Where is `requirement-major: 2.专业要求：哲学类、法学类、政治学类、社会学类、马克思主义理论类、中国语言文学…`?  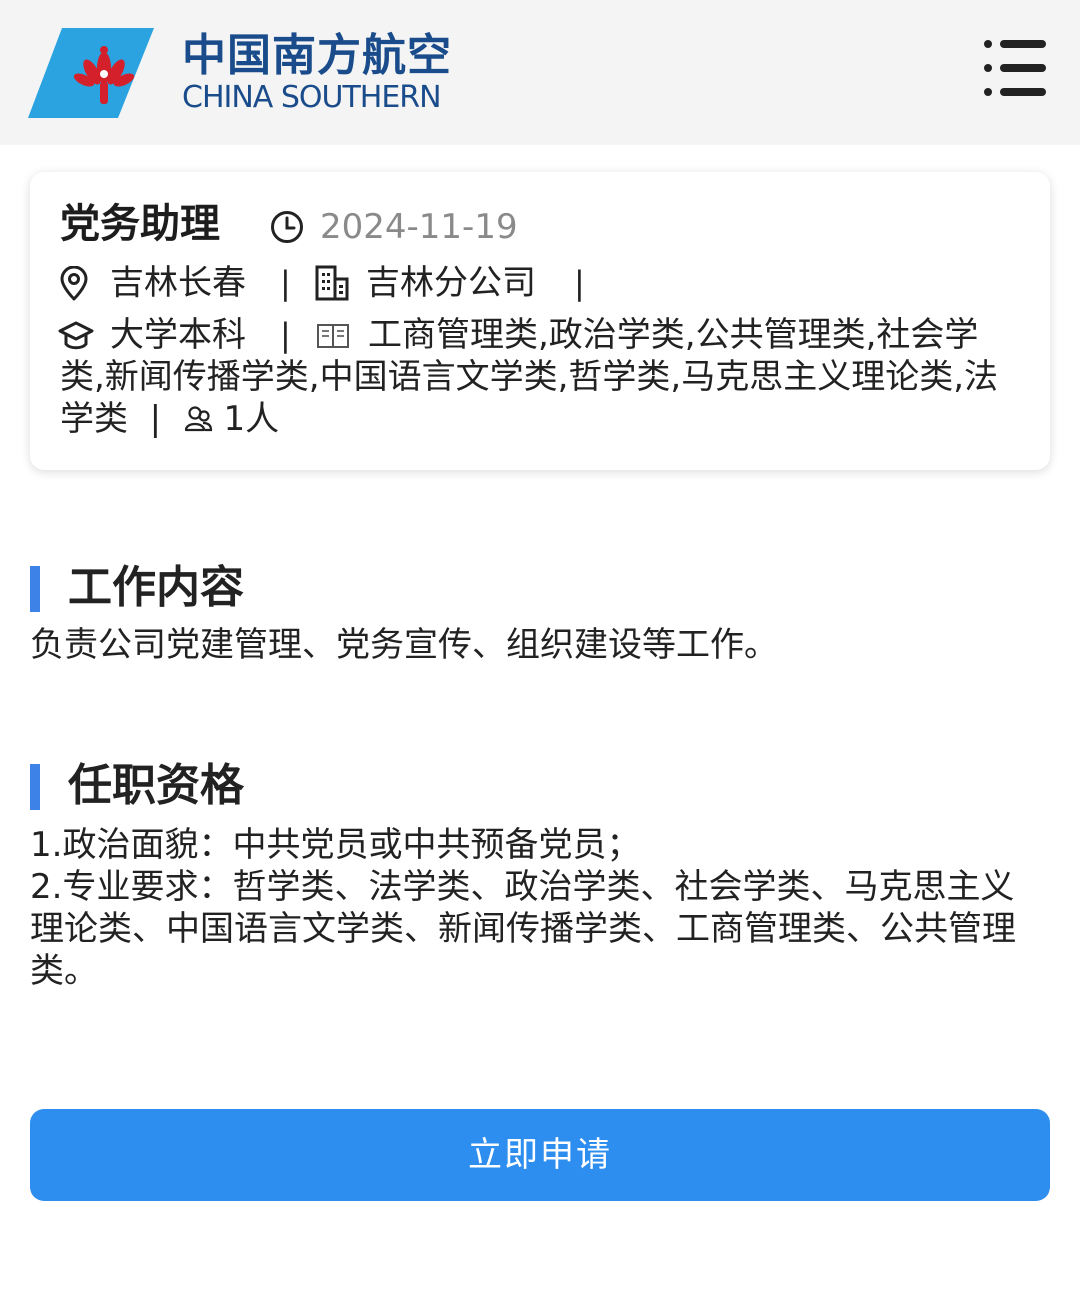
requirement-major: 2.专业要求：哲学类、法学类、政治学类、社会学类、马克思主义理论类、中国语言文学… is located at coordinates (523, 929).